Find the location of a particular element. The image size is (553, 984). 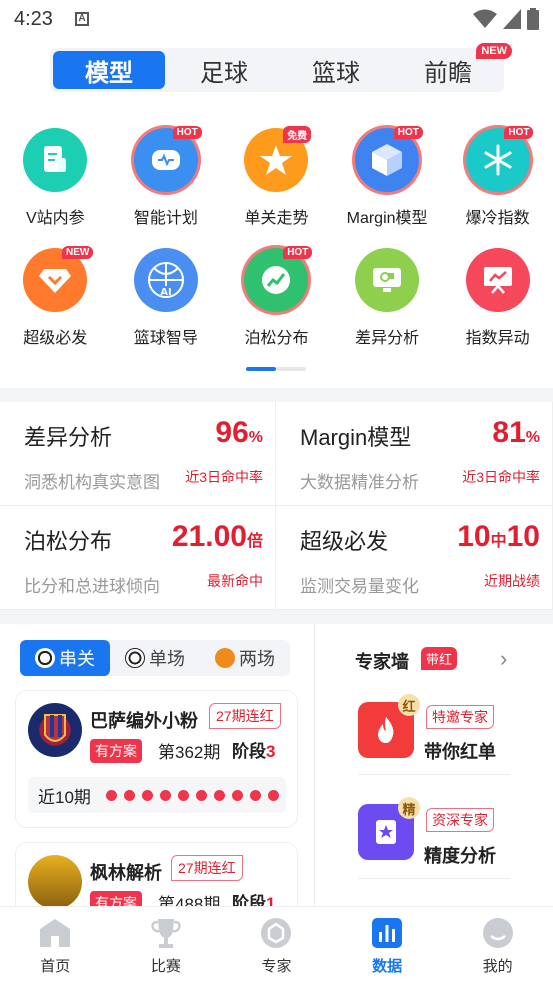

chip-label: 单场 is located at coordinates (167, 659).